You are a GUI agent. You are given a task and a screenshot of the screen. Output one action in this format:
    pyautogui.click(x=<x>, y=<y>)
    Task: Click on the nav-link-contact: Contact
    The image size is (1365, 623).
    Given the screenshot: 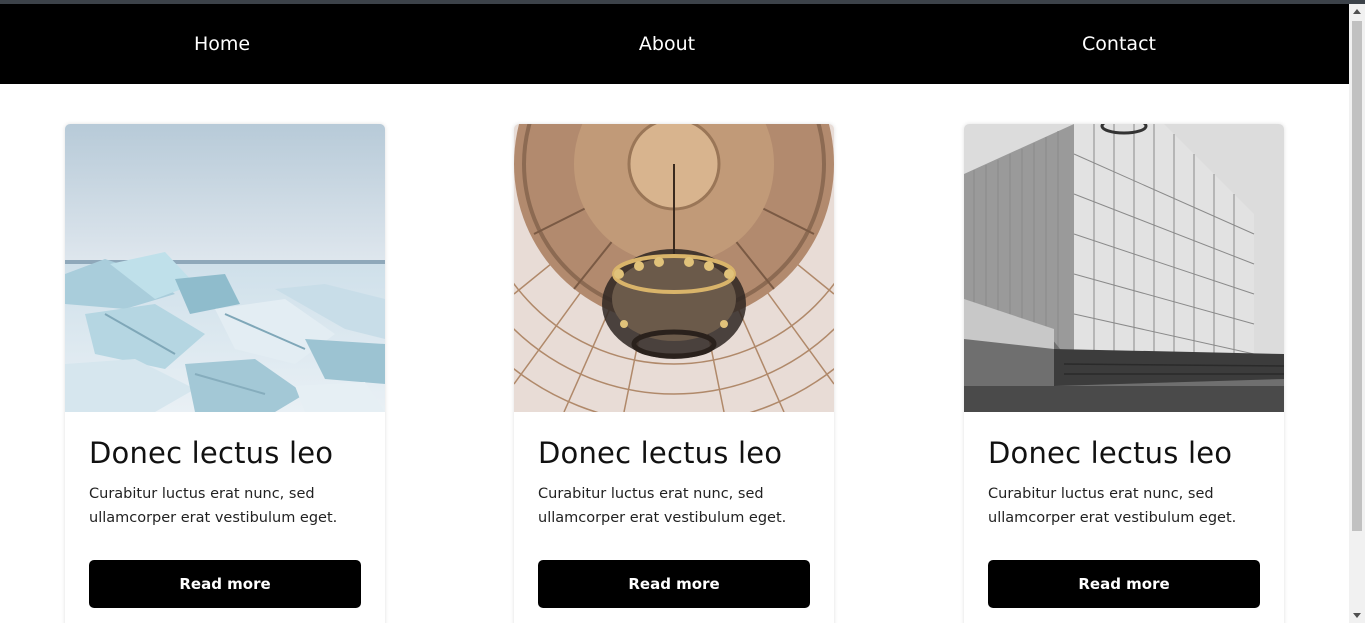 What is the action you would take?
    pyautogui.click(x=1119, y=44)
    